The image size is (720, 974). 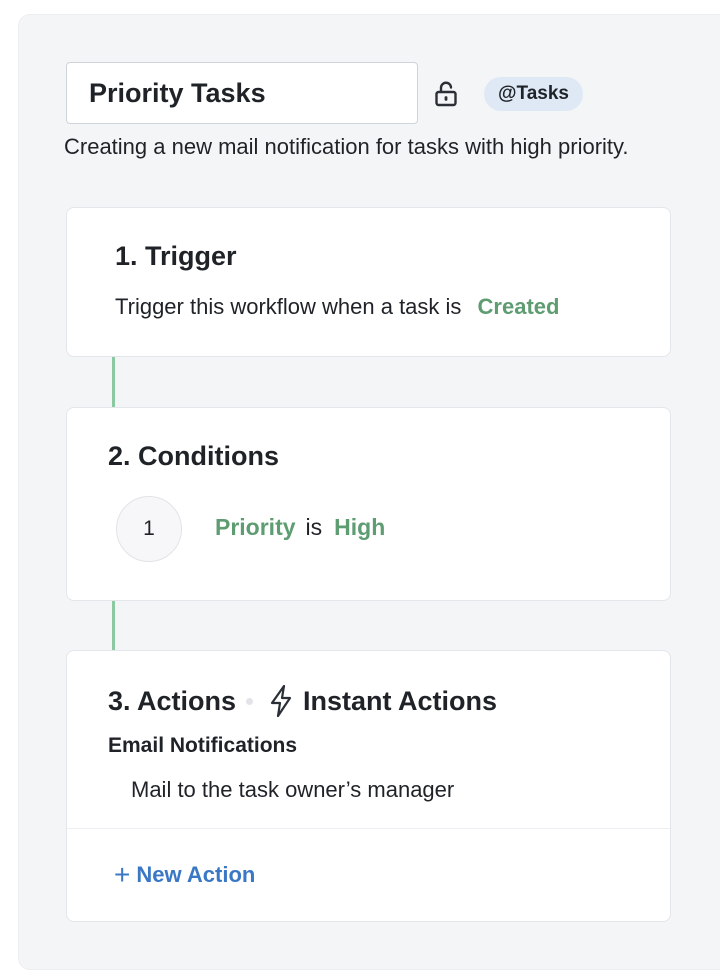 I want to click on new-action-label: New Action, so click(x=196, y=874).